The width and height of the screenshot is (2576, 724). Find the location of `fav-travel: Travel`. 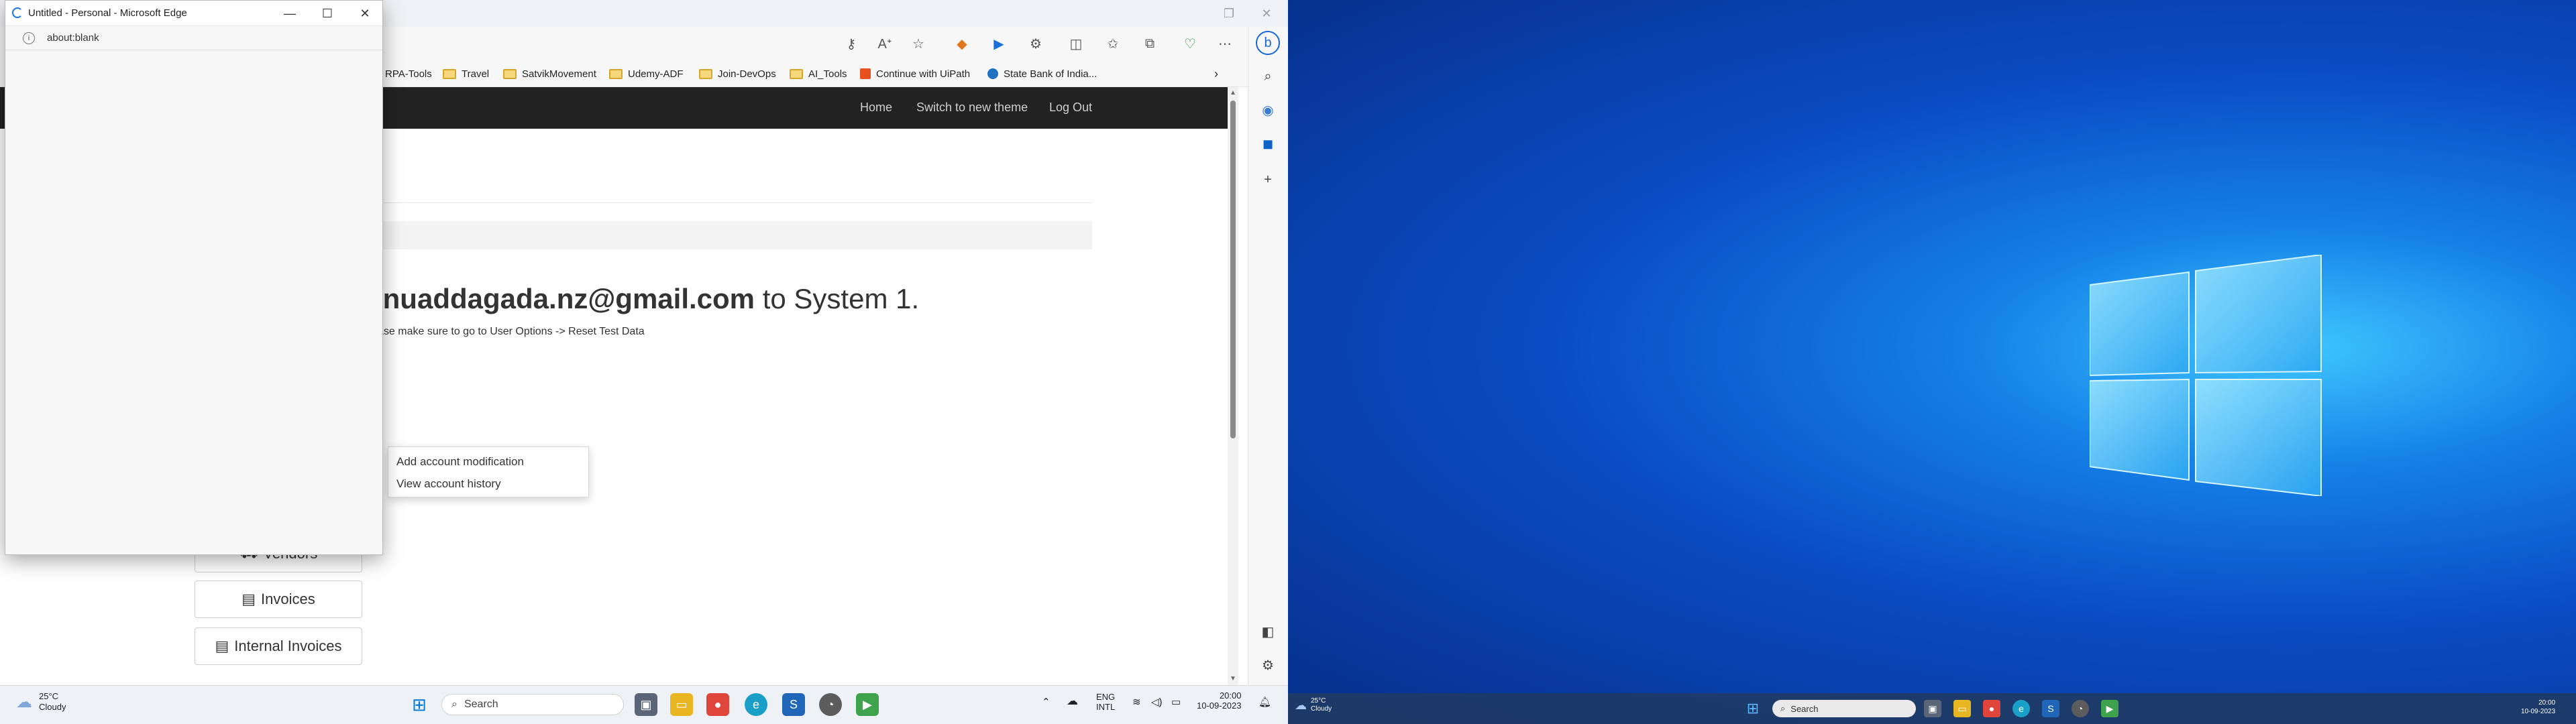

fav-travel: Travel is located at coordinates (466, 74).